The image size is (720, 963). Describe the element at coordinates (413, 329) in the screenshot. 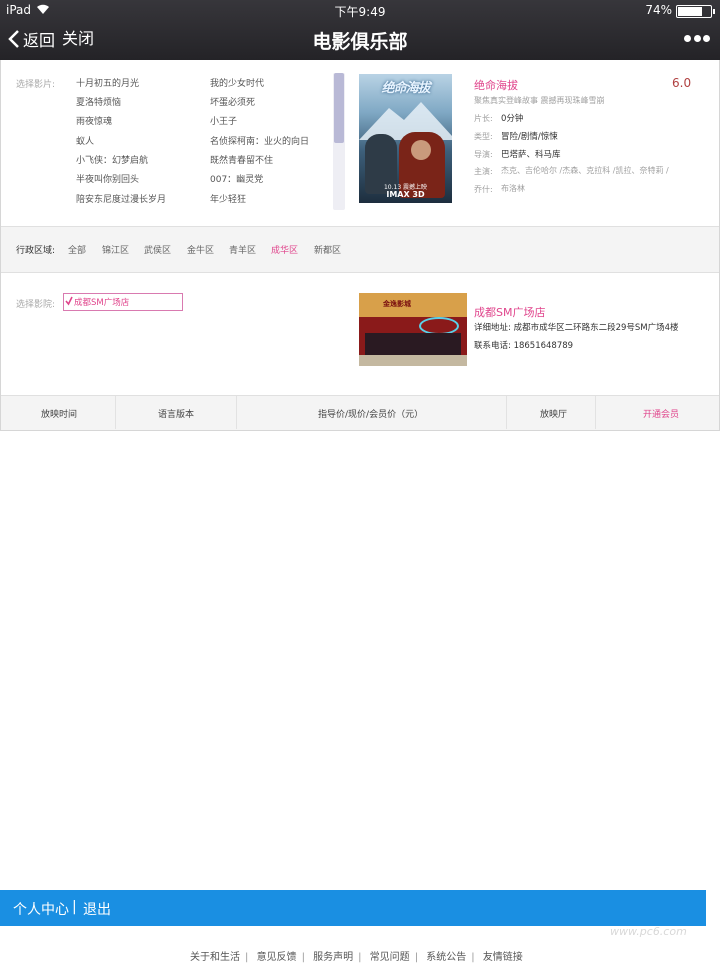

I see `cinema-photo: 金逸影城` at that location.